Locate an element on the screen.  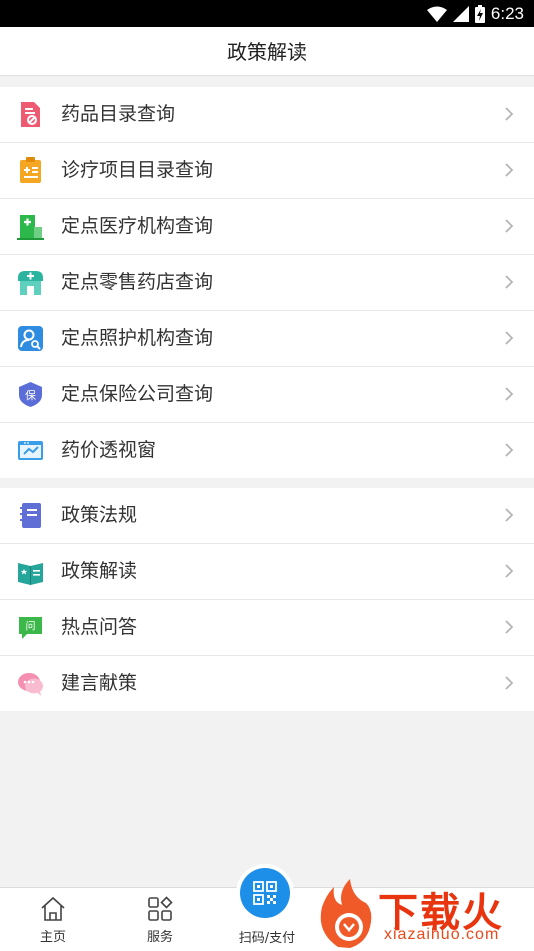
list-item-label: 定点照护机构查询 is located at coordinates (137, 338).